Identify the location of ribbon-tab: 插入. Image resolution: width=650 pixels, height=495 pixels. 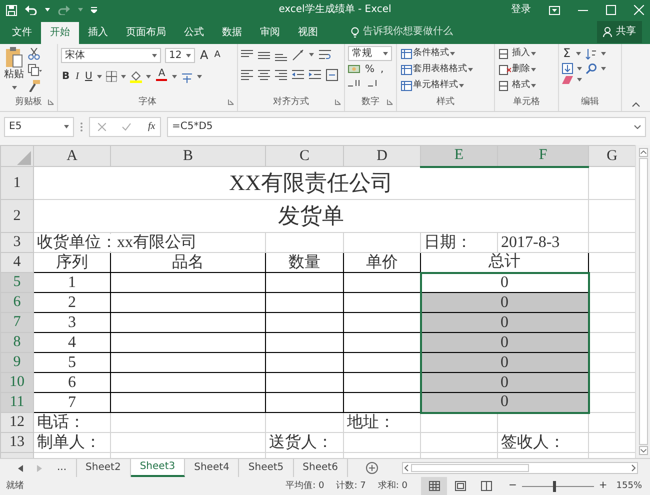
(98, 33).